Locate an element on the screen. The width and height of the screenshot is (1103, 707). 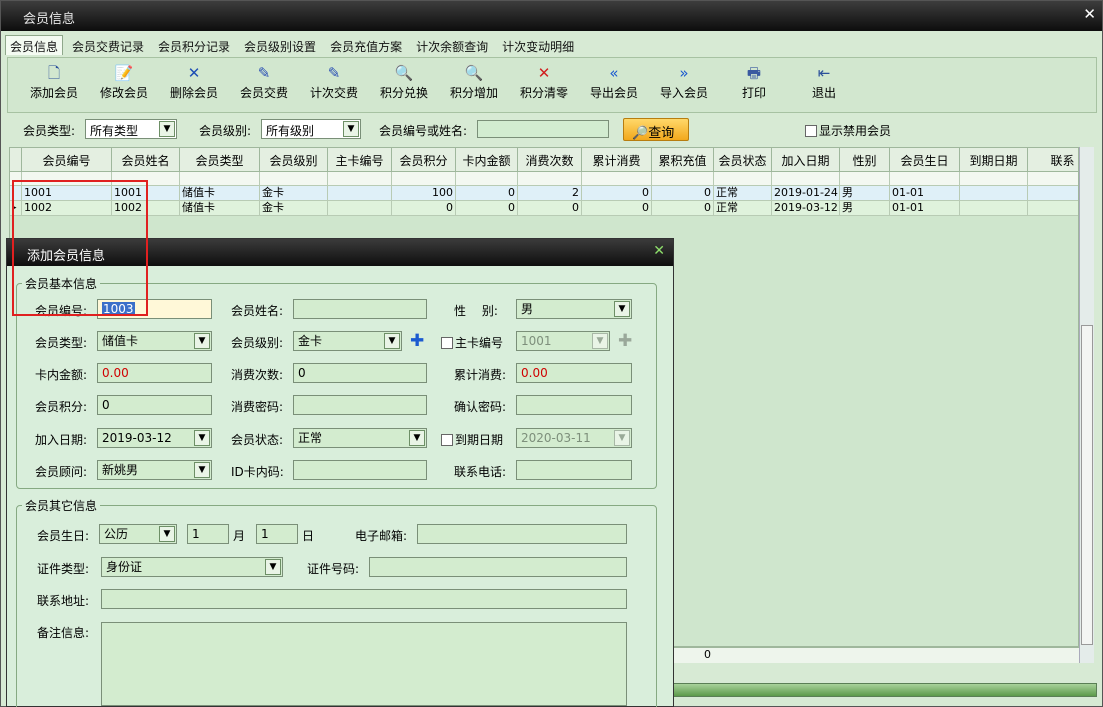
search-input is located at coordinates (543, 129).